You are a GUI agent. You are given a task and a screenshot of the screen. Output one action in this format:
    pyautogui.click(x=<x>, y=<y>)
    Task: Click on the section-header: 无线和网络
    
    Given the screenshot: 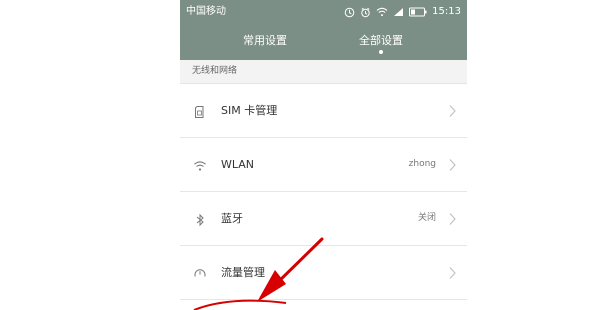 What is the action you would take?
    pyautogui.click(x=323, y=72)
    